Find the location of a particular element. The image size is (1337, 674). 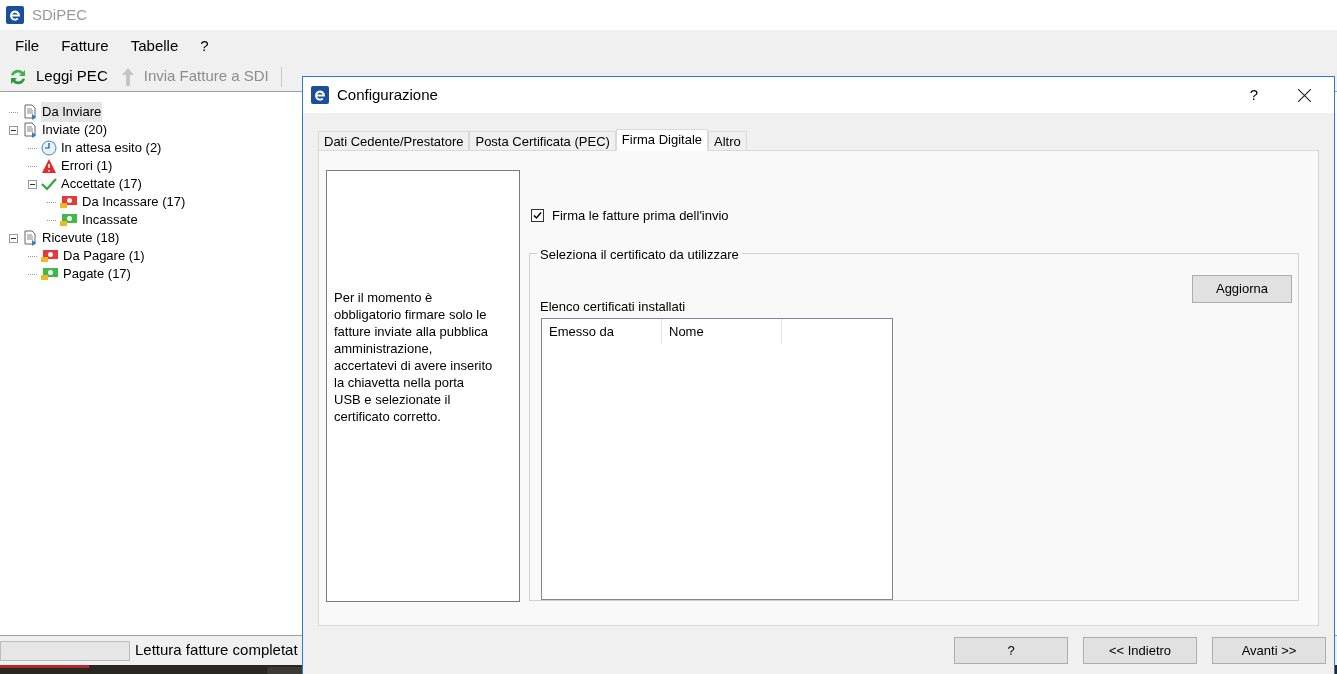

checkbox-label: Firma le fatture prima dell'invio is located at coordinates (640, 216).